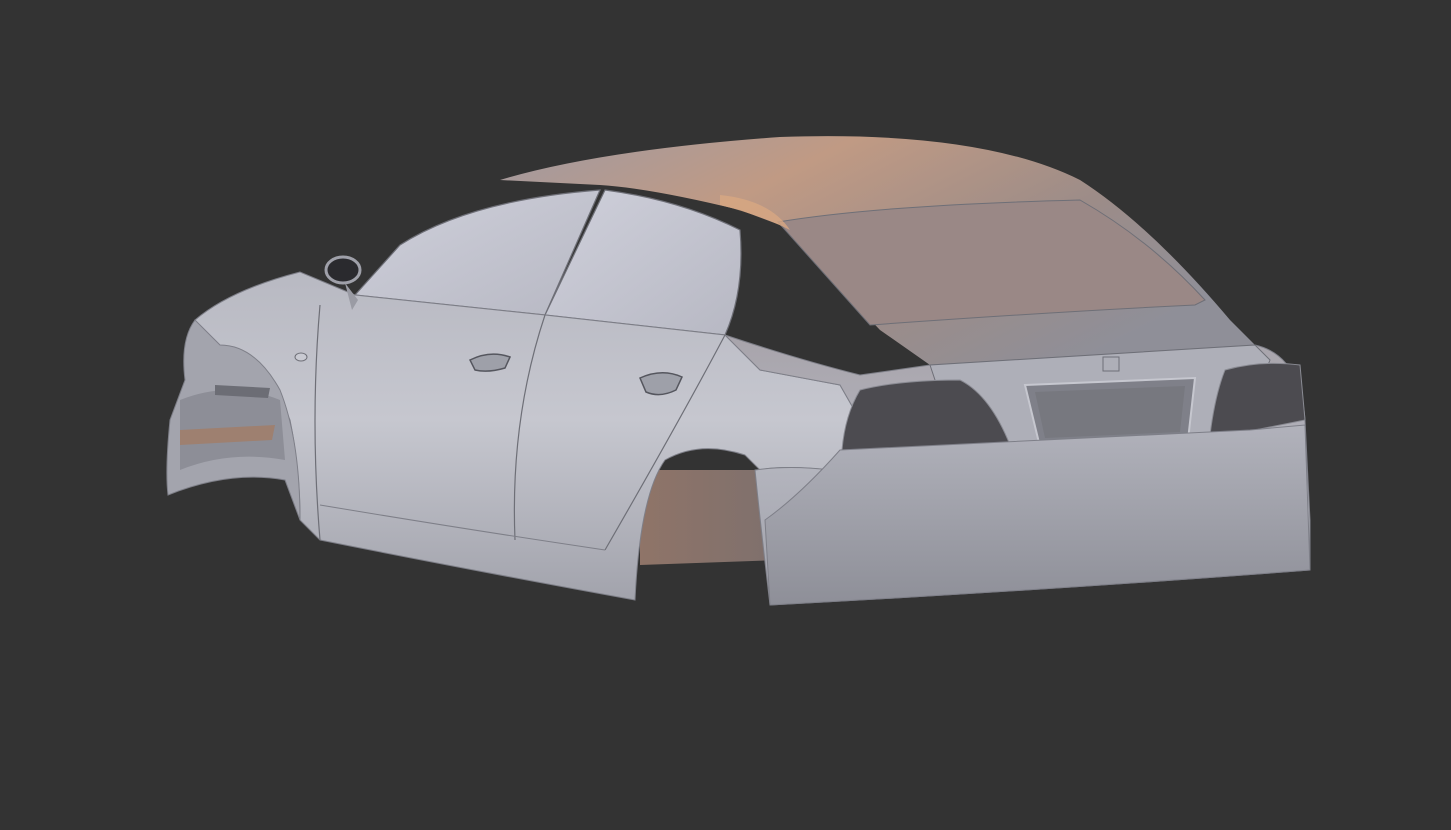  Describe the element at coordinates (343, 270) in the screenshot. I see `side-mirror` at that location.